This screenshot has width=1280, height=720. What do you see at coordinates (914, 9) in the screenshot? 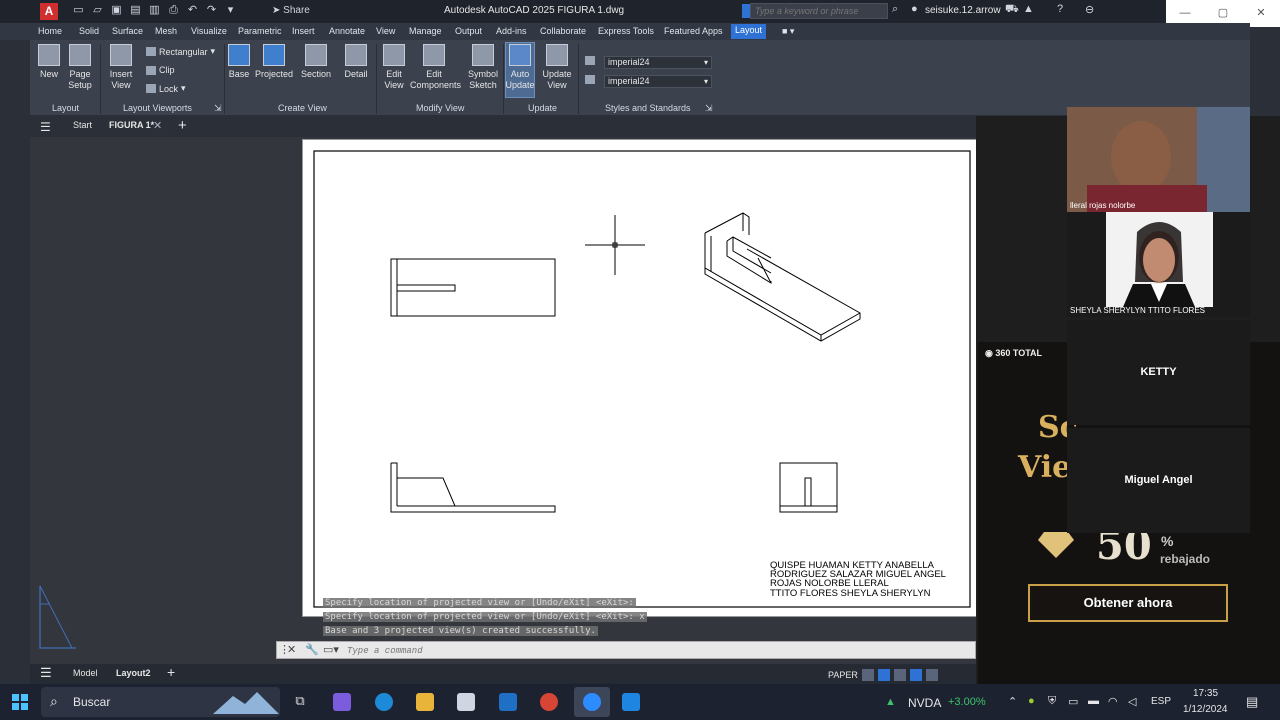
I see `user-icon: ●` at bounding box center [914, 9].